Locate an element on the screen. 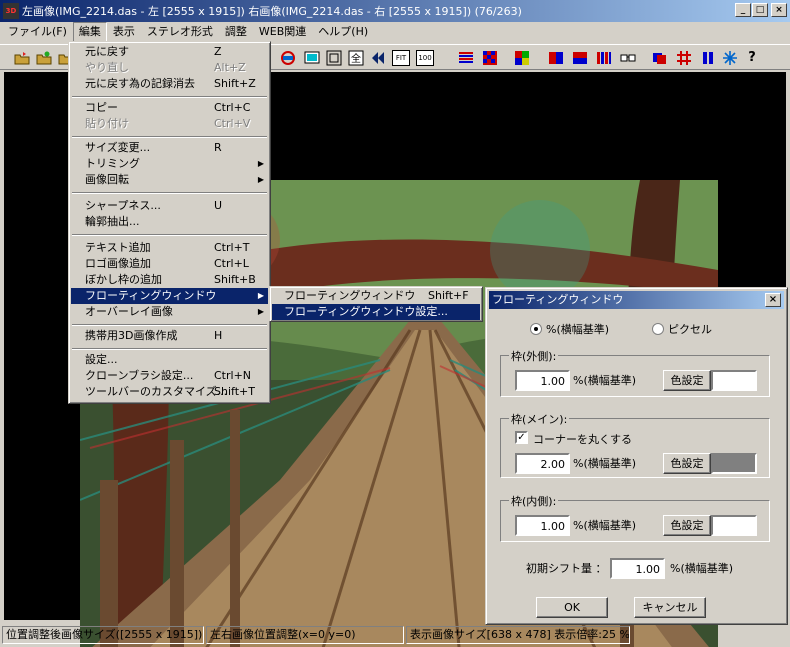 This screenshot has width=790, height=647. menu-edit: 編集 is located at coordinates (89, 32).